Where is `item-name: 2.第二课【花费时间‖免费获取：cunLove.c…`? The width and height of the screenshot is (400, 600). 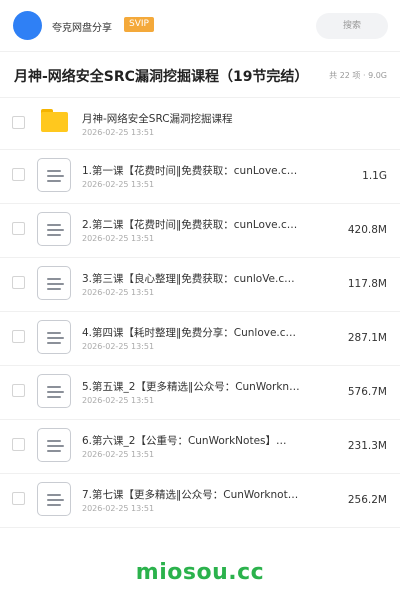 item-name: 2.第二课【花费时间‖免费获取：cunLove.c… is located at coordinates (190, 225).